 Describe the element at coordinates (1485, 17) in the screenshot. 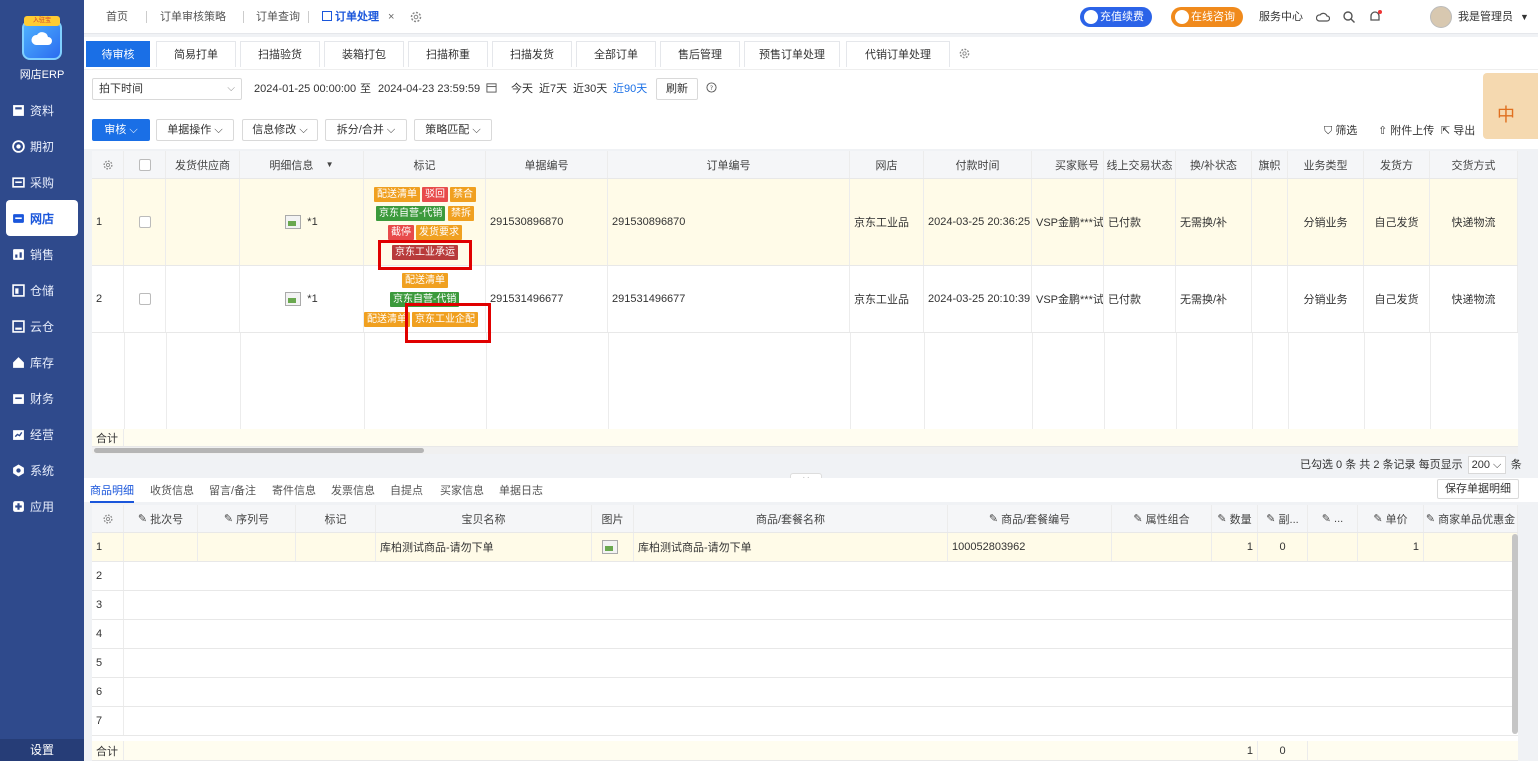

I see `user-menu: 我是管理员` at that location.